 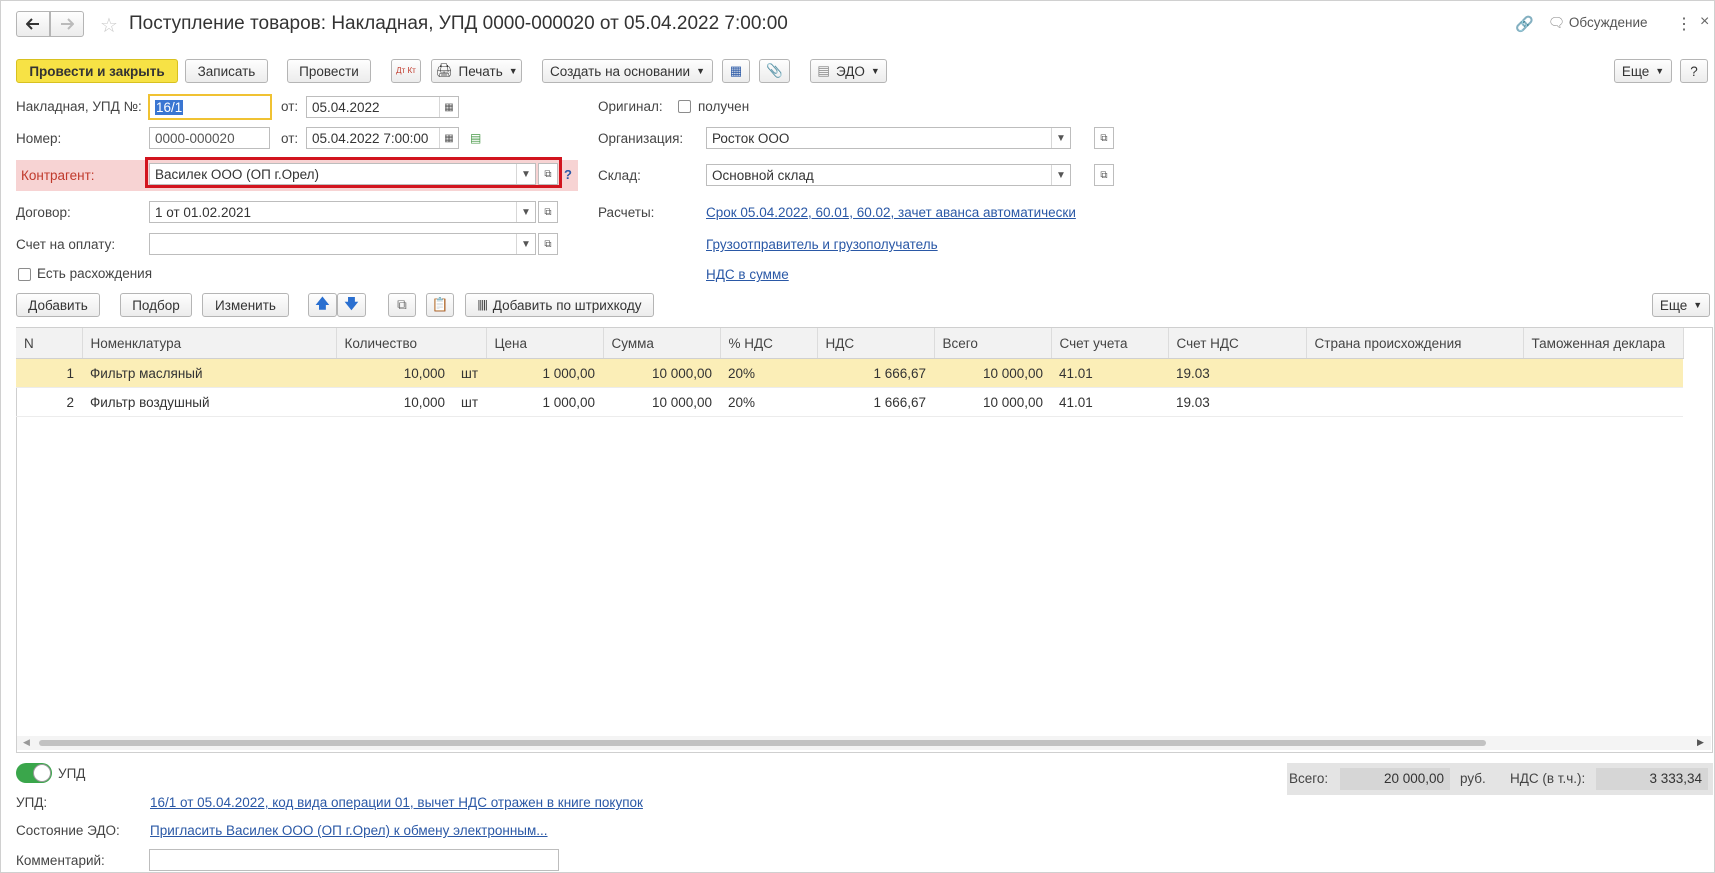 What do you see at coordinates (67, 24) in the screenshot?
I see `forward-button` at bounding box center [67, 24].